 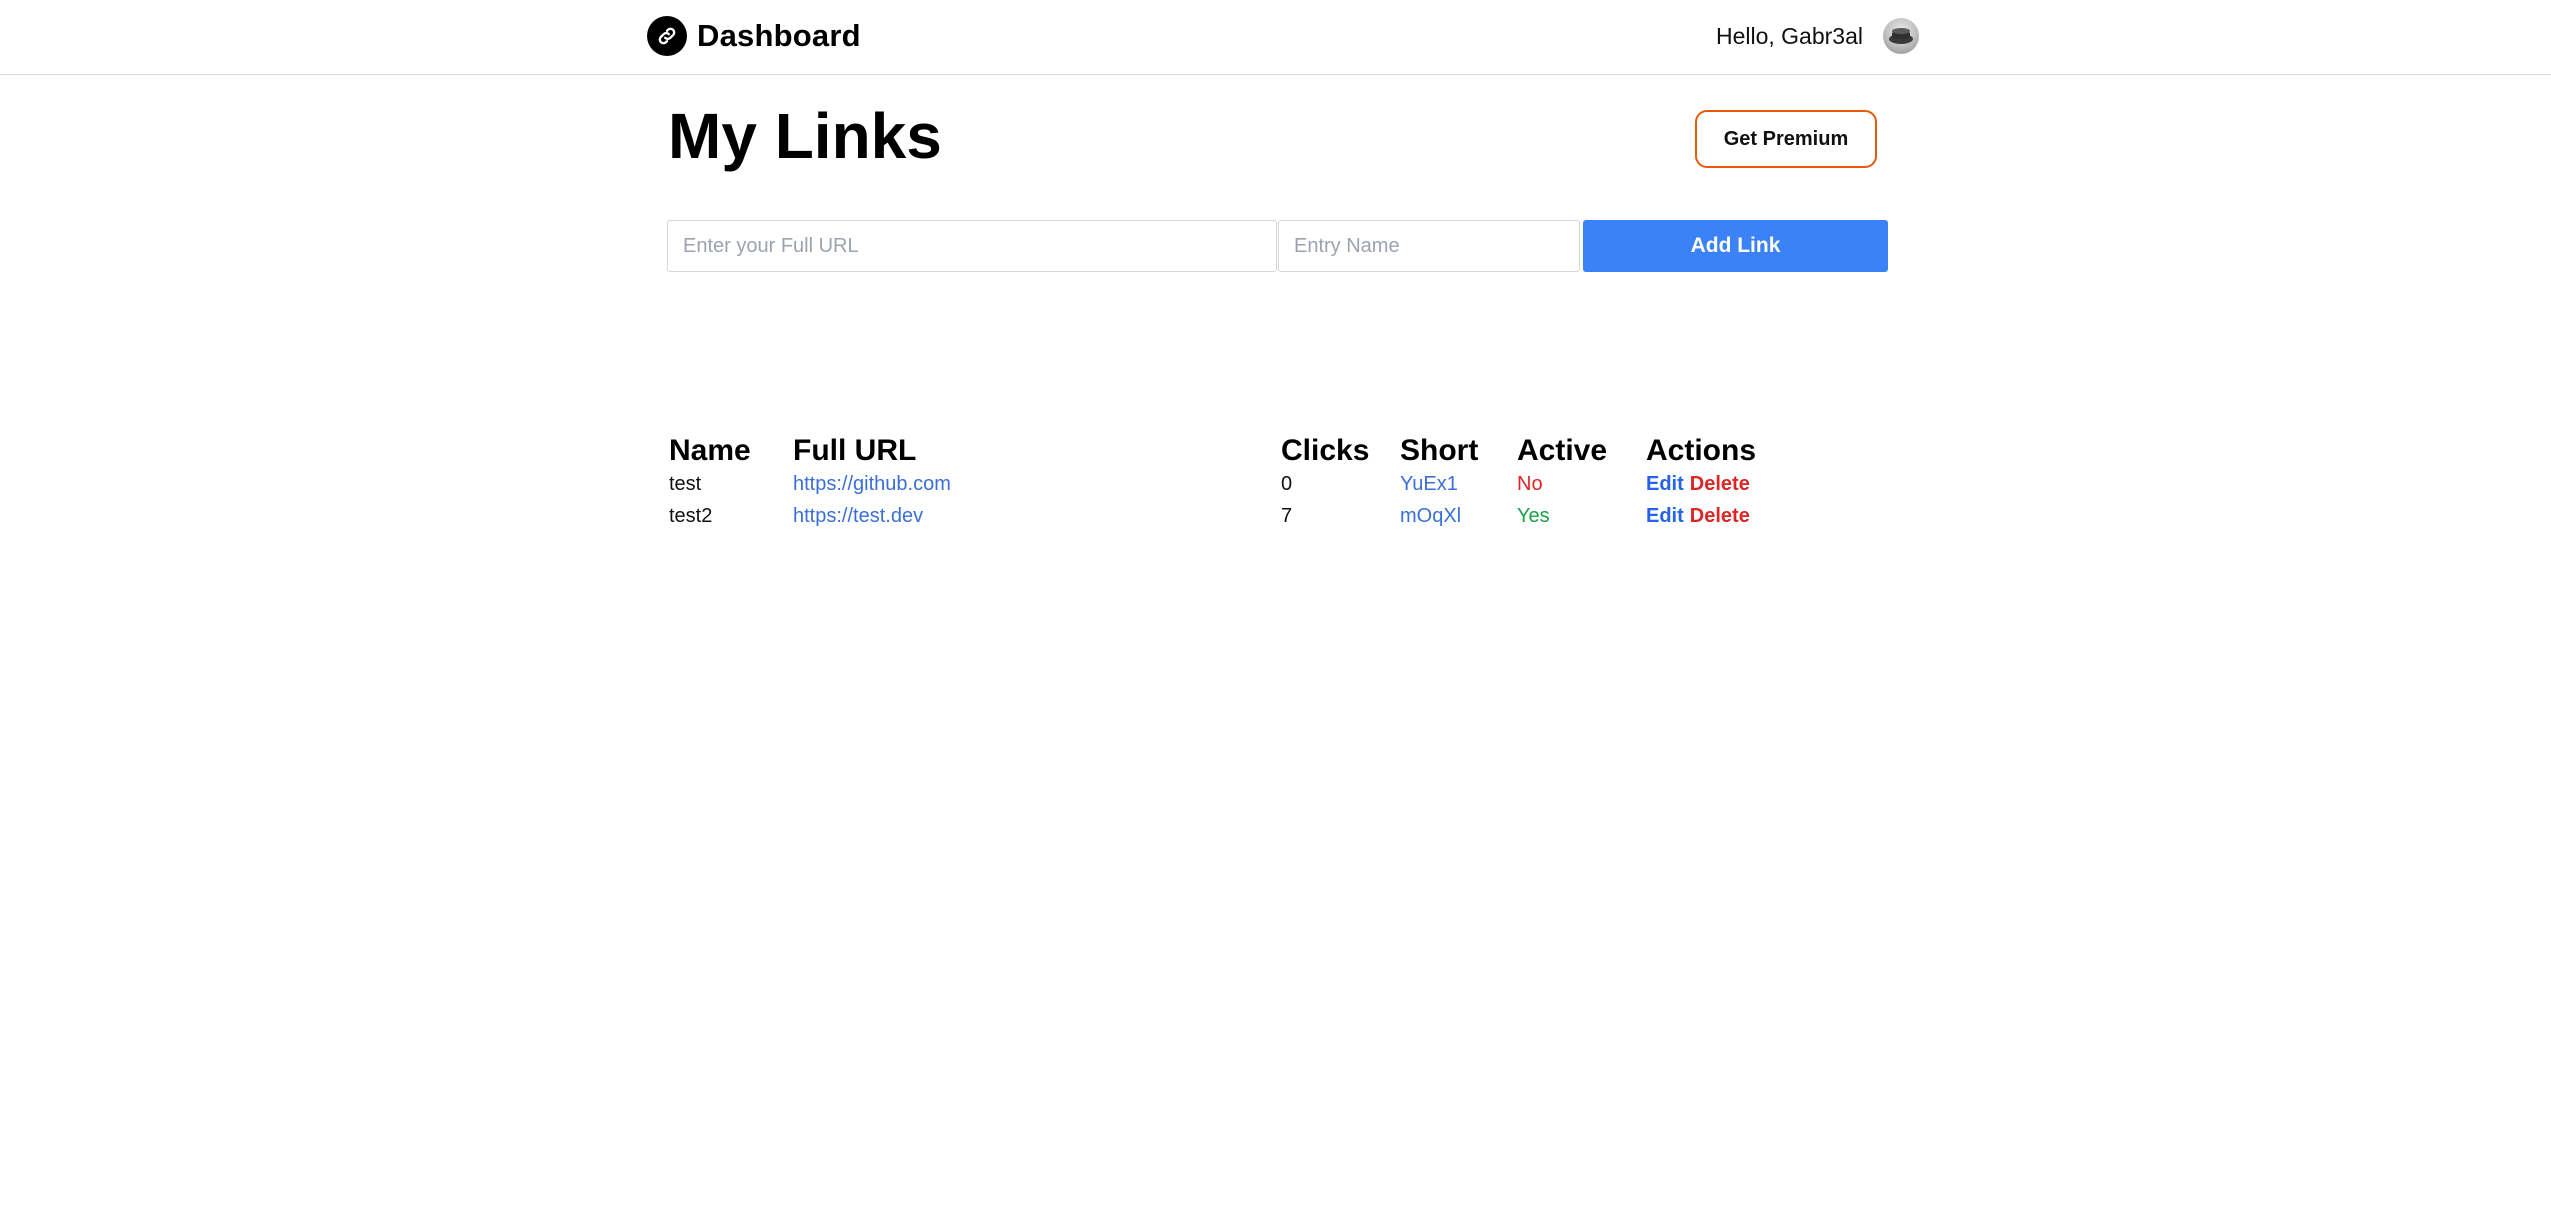 I want to click on click-count: 0, so click(x=1287, y=483).